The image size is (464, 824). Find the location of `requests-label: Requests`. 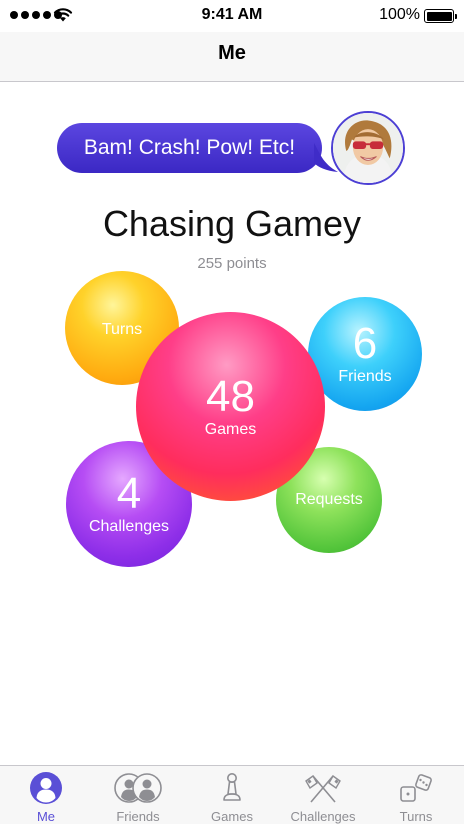

requests-label: Requests is located at coordinates (329, 499).